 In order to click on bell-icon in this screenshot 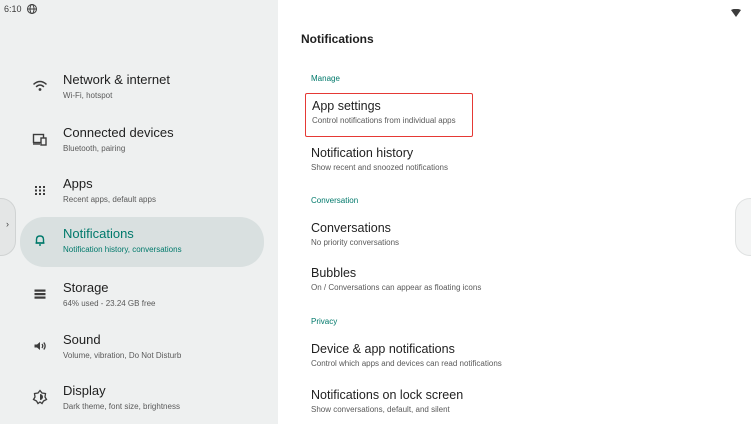, I will do `click(40, 240)`.